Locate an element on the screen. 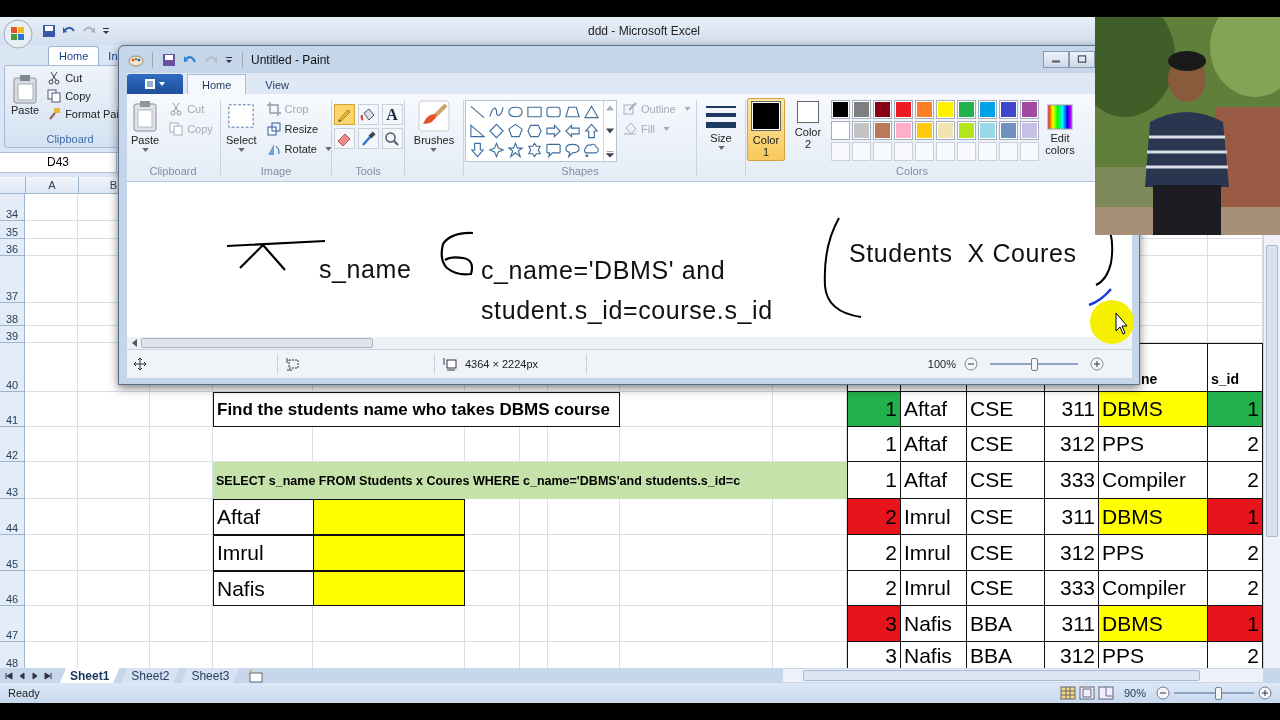 This screenshot has width=1280, height=720. paste-button: Paste is located at coordinates (25, 101).